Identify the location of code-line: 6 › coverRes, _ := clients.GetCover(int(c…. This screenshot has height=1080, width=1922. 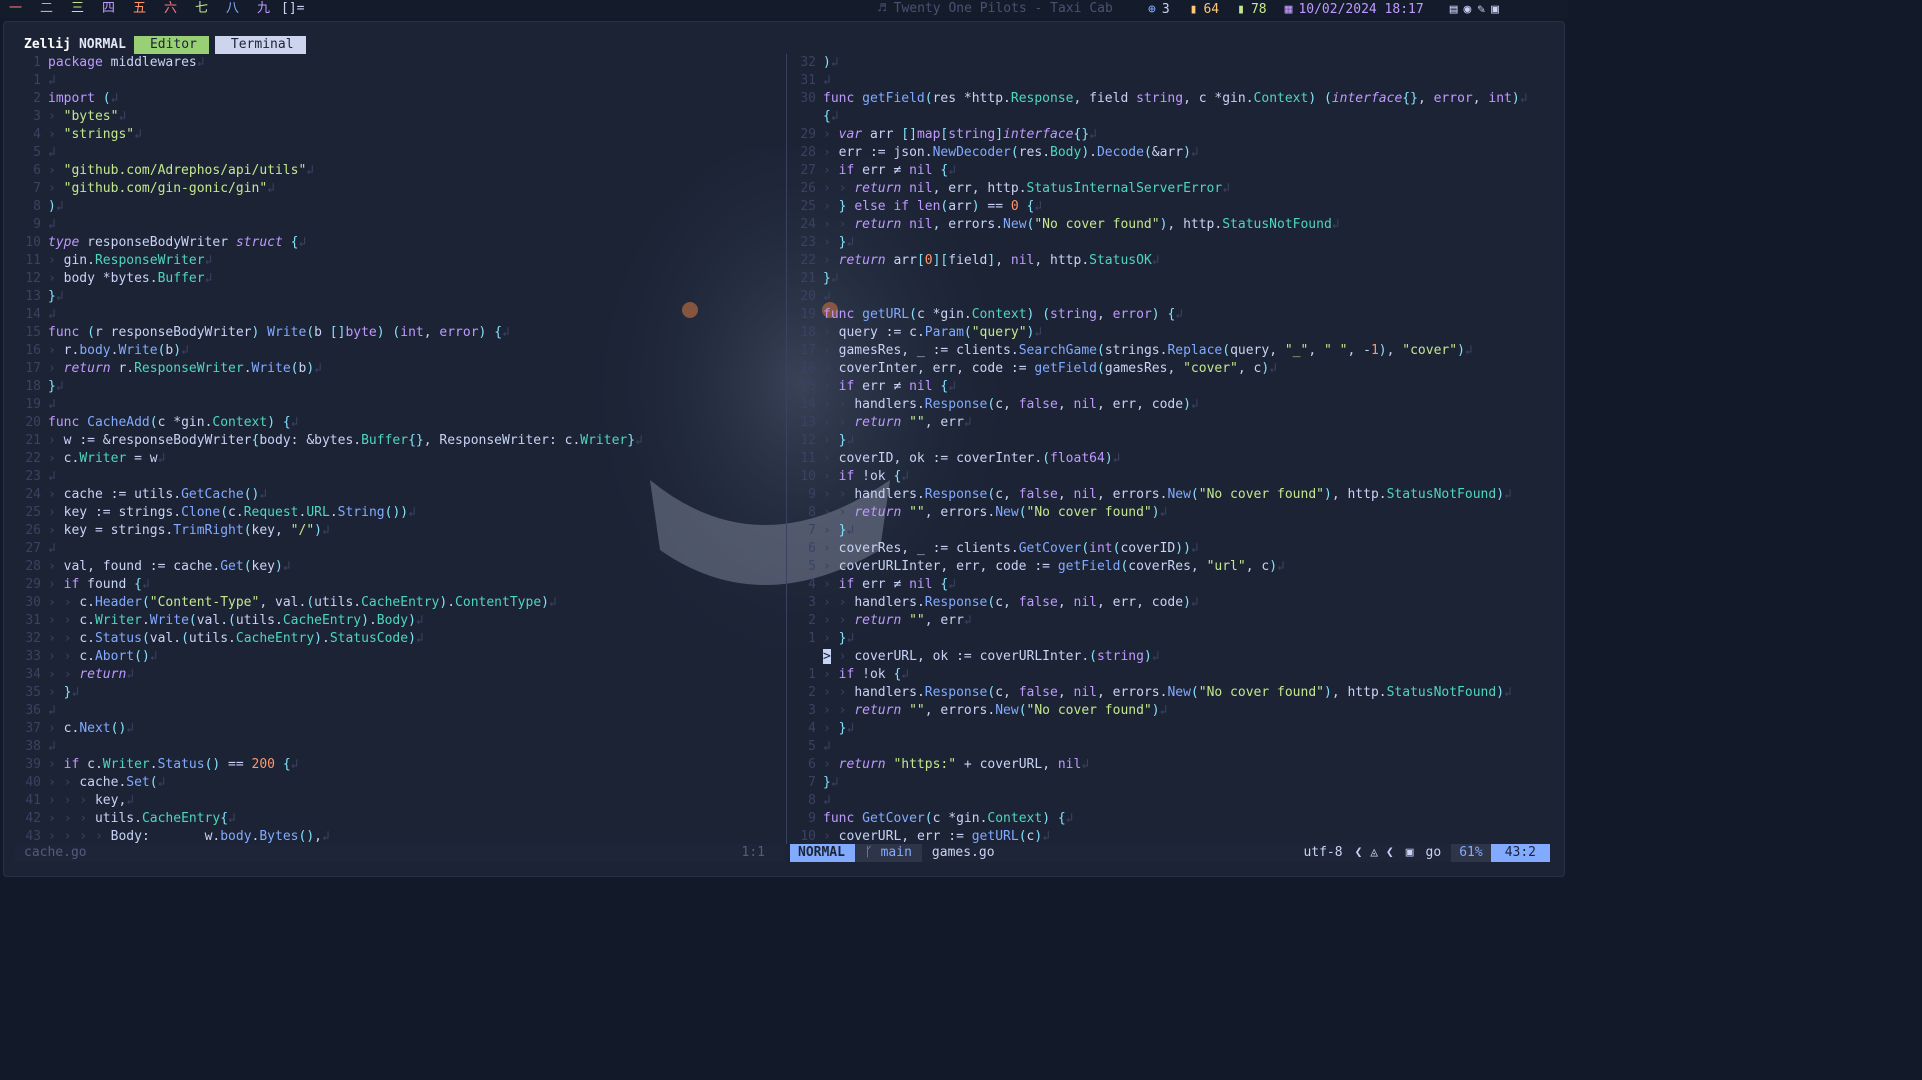
(1175, 549).